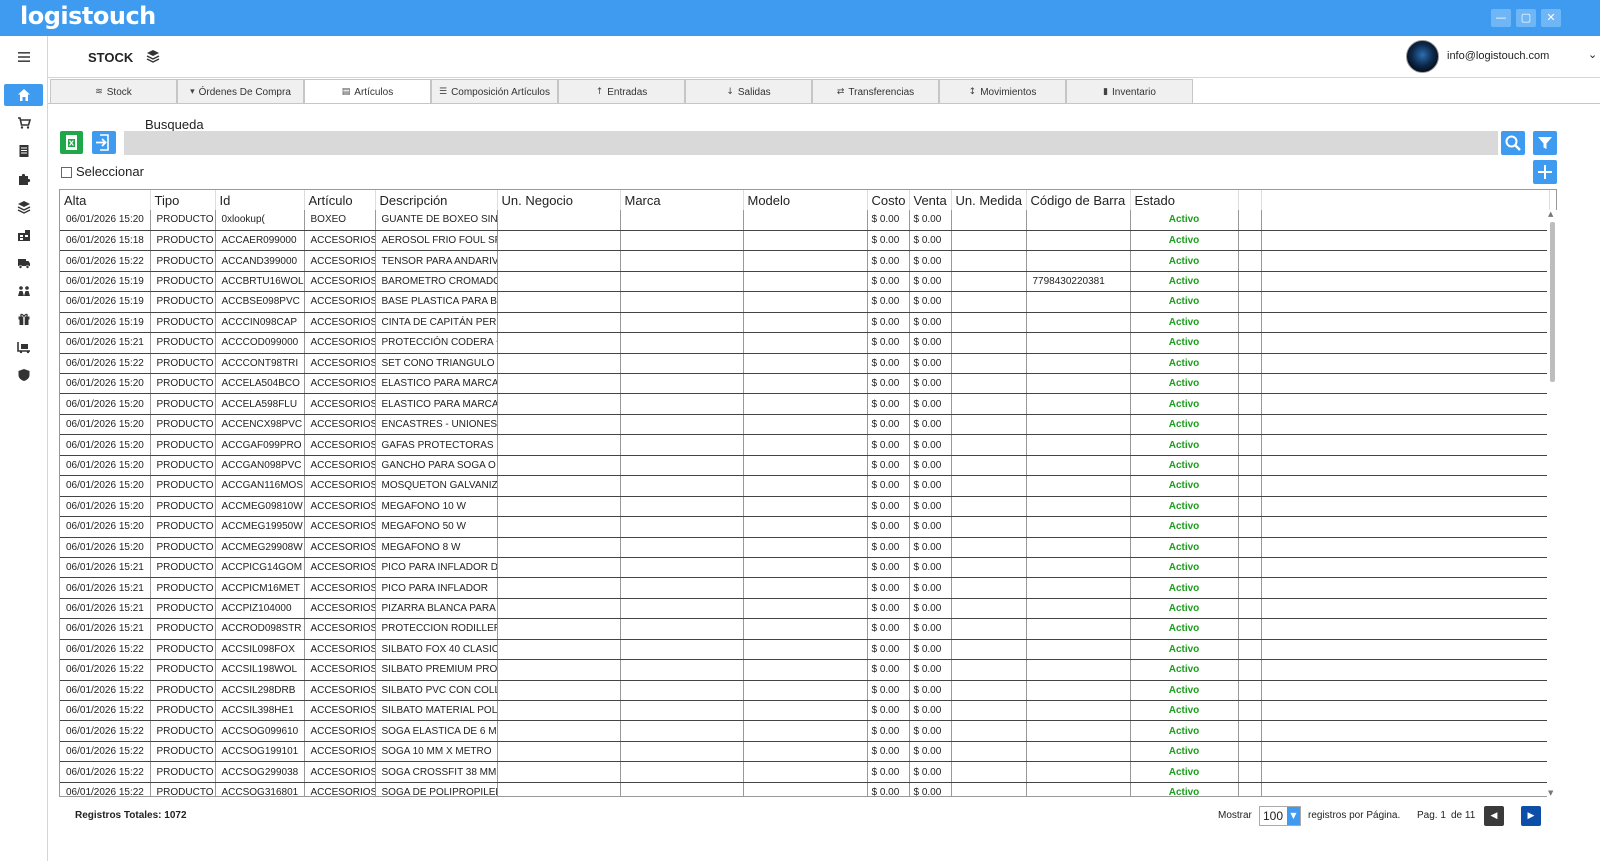  Describe the element at coordinates (1550, 214) in the screenshot. I see `scroll-up-icon: ▲` at that location.